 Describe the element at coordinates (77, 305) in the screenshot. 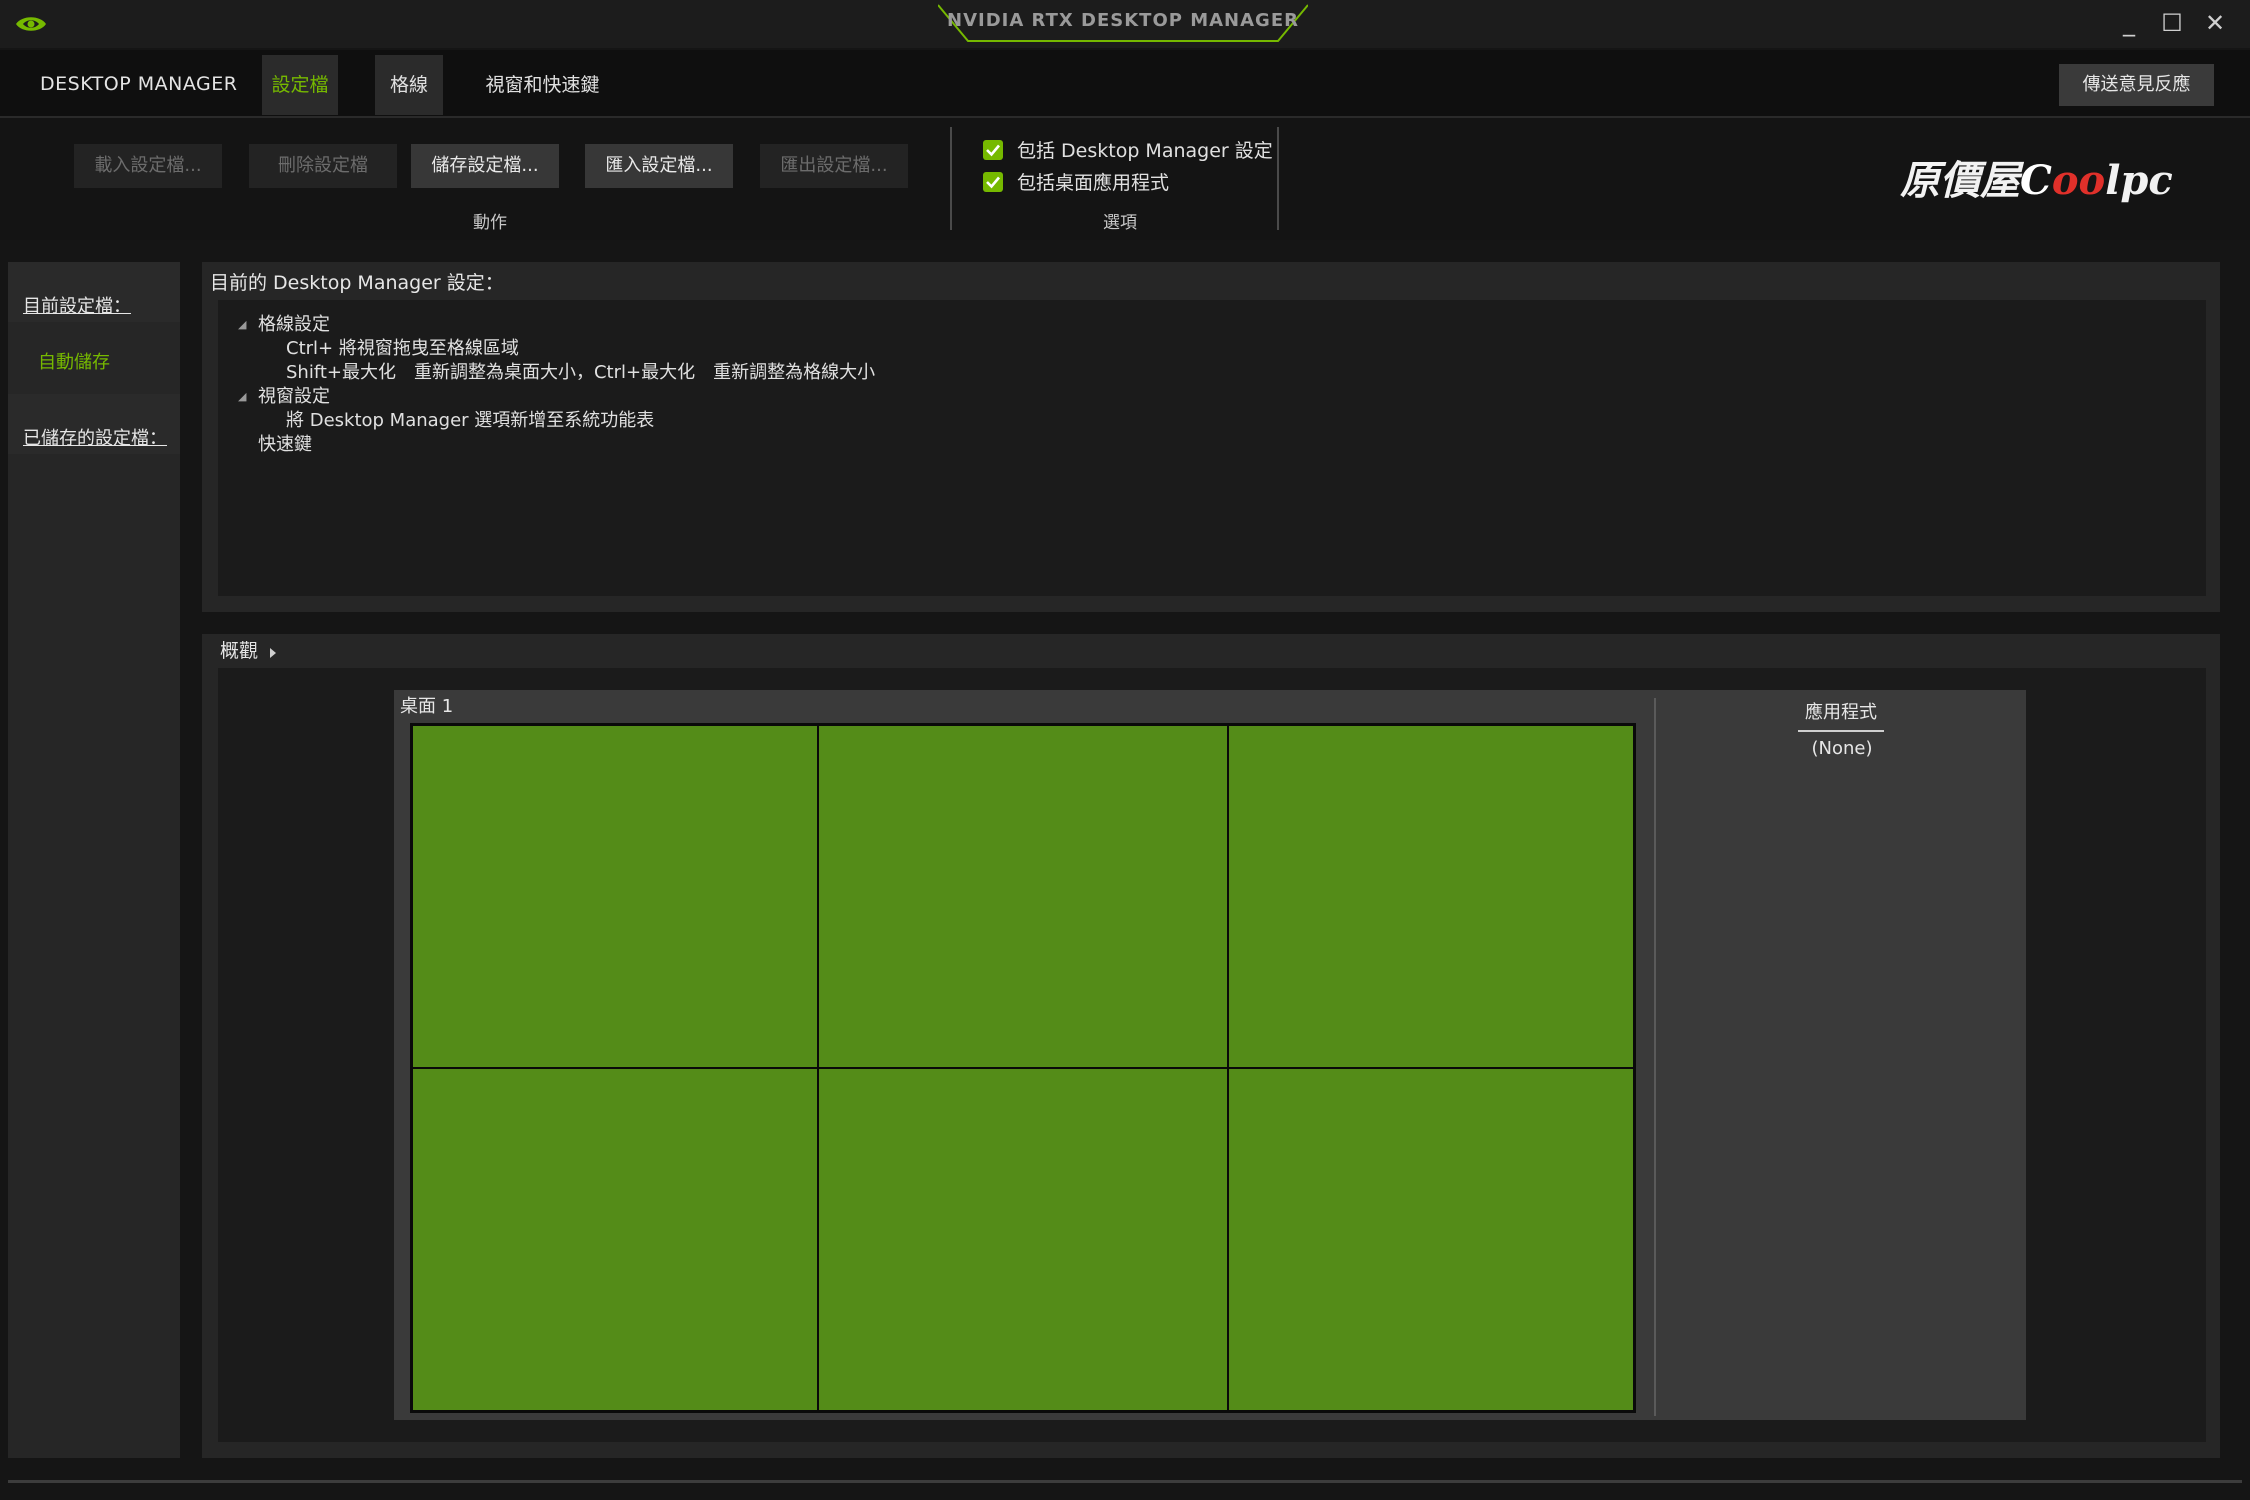

I see `current-profile-link: 目前設定檔：` at that location.